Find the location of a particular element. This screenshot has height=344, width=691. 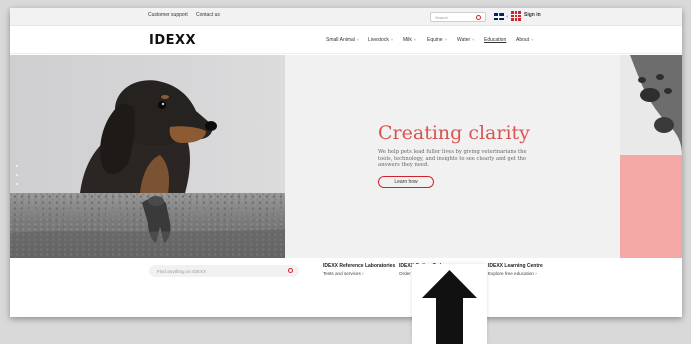

utility-search-placeholder: Search is located at coordinates (441, 17).